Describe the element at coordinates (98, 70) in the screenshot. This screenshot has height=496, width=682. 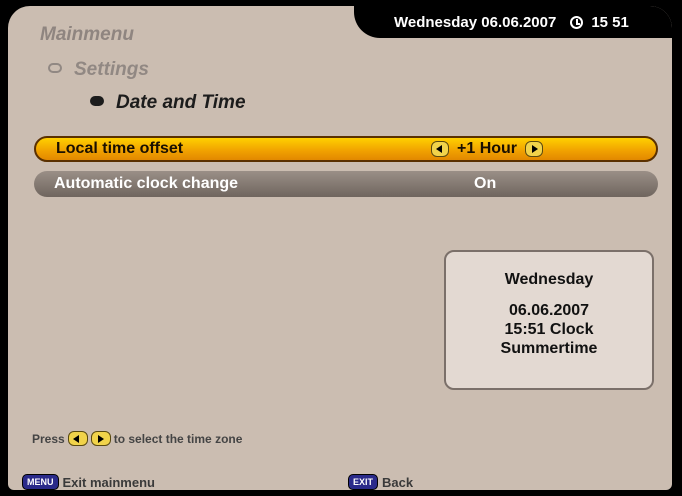
I see `breadcrumb-settings: Settings` at that location.